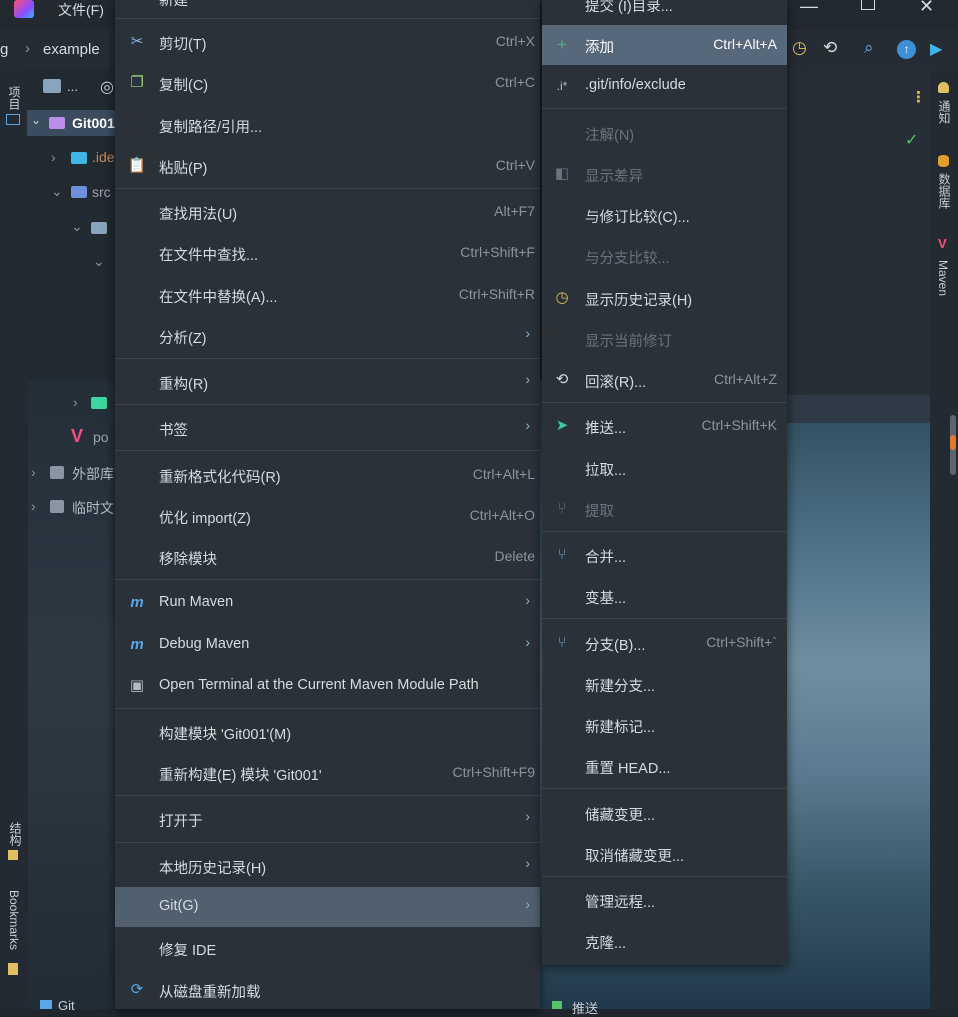 The width and height of the screenshot is (958, 1017). I want to click on src-folder-icon, so click(79, 192).